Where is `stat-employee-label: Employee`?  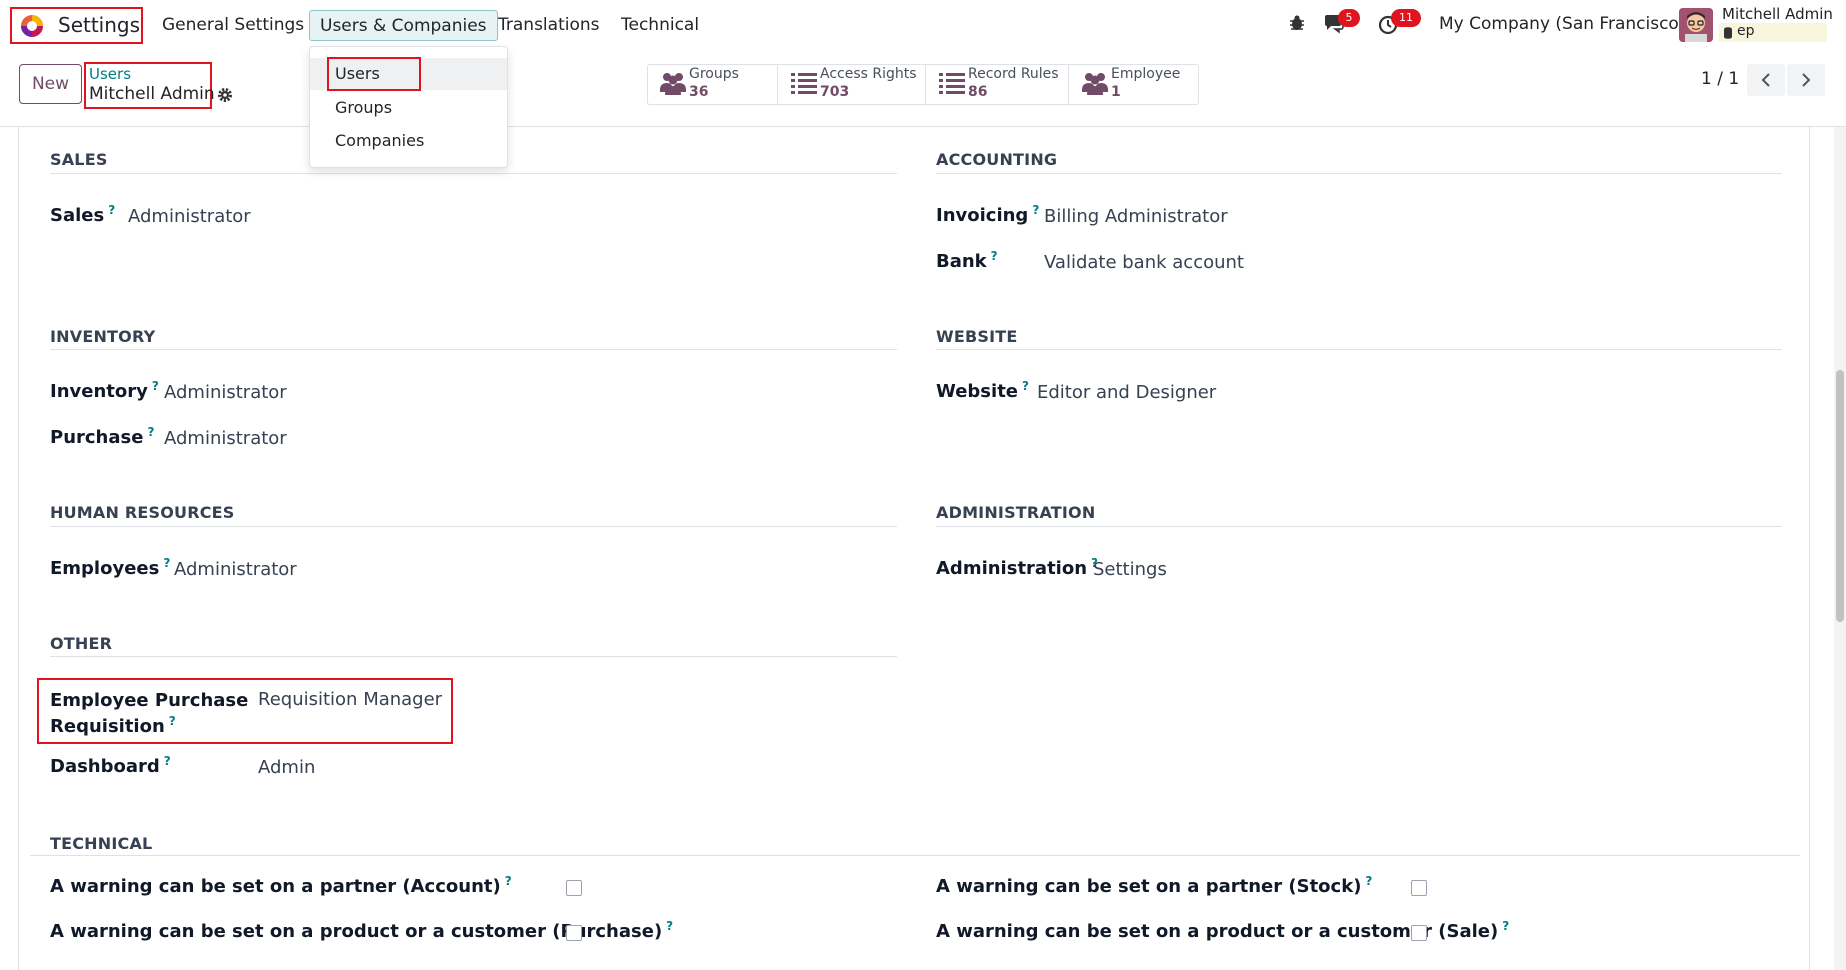
stat-employee-label: Employee is located at coordinates (1146, 74).